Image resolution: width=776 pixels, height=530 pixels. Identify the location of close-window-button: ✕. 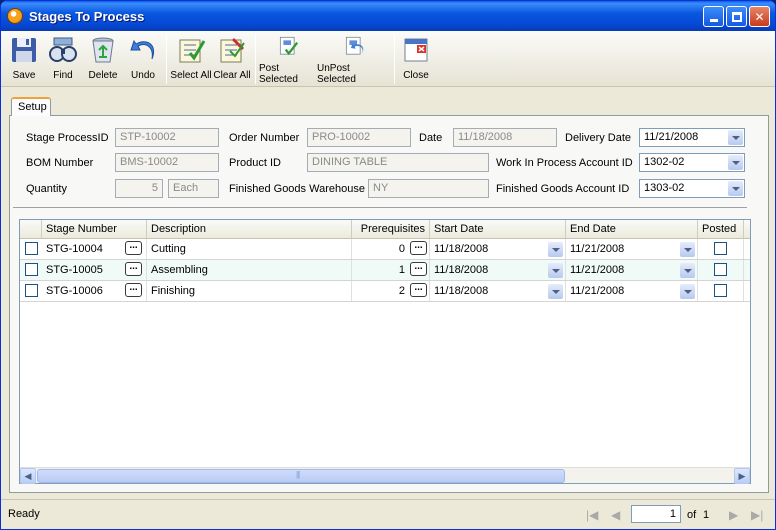
(759, 16).